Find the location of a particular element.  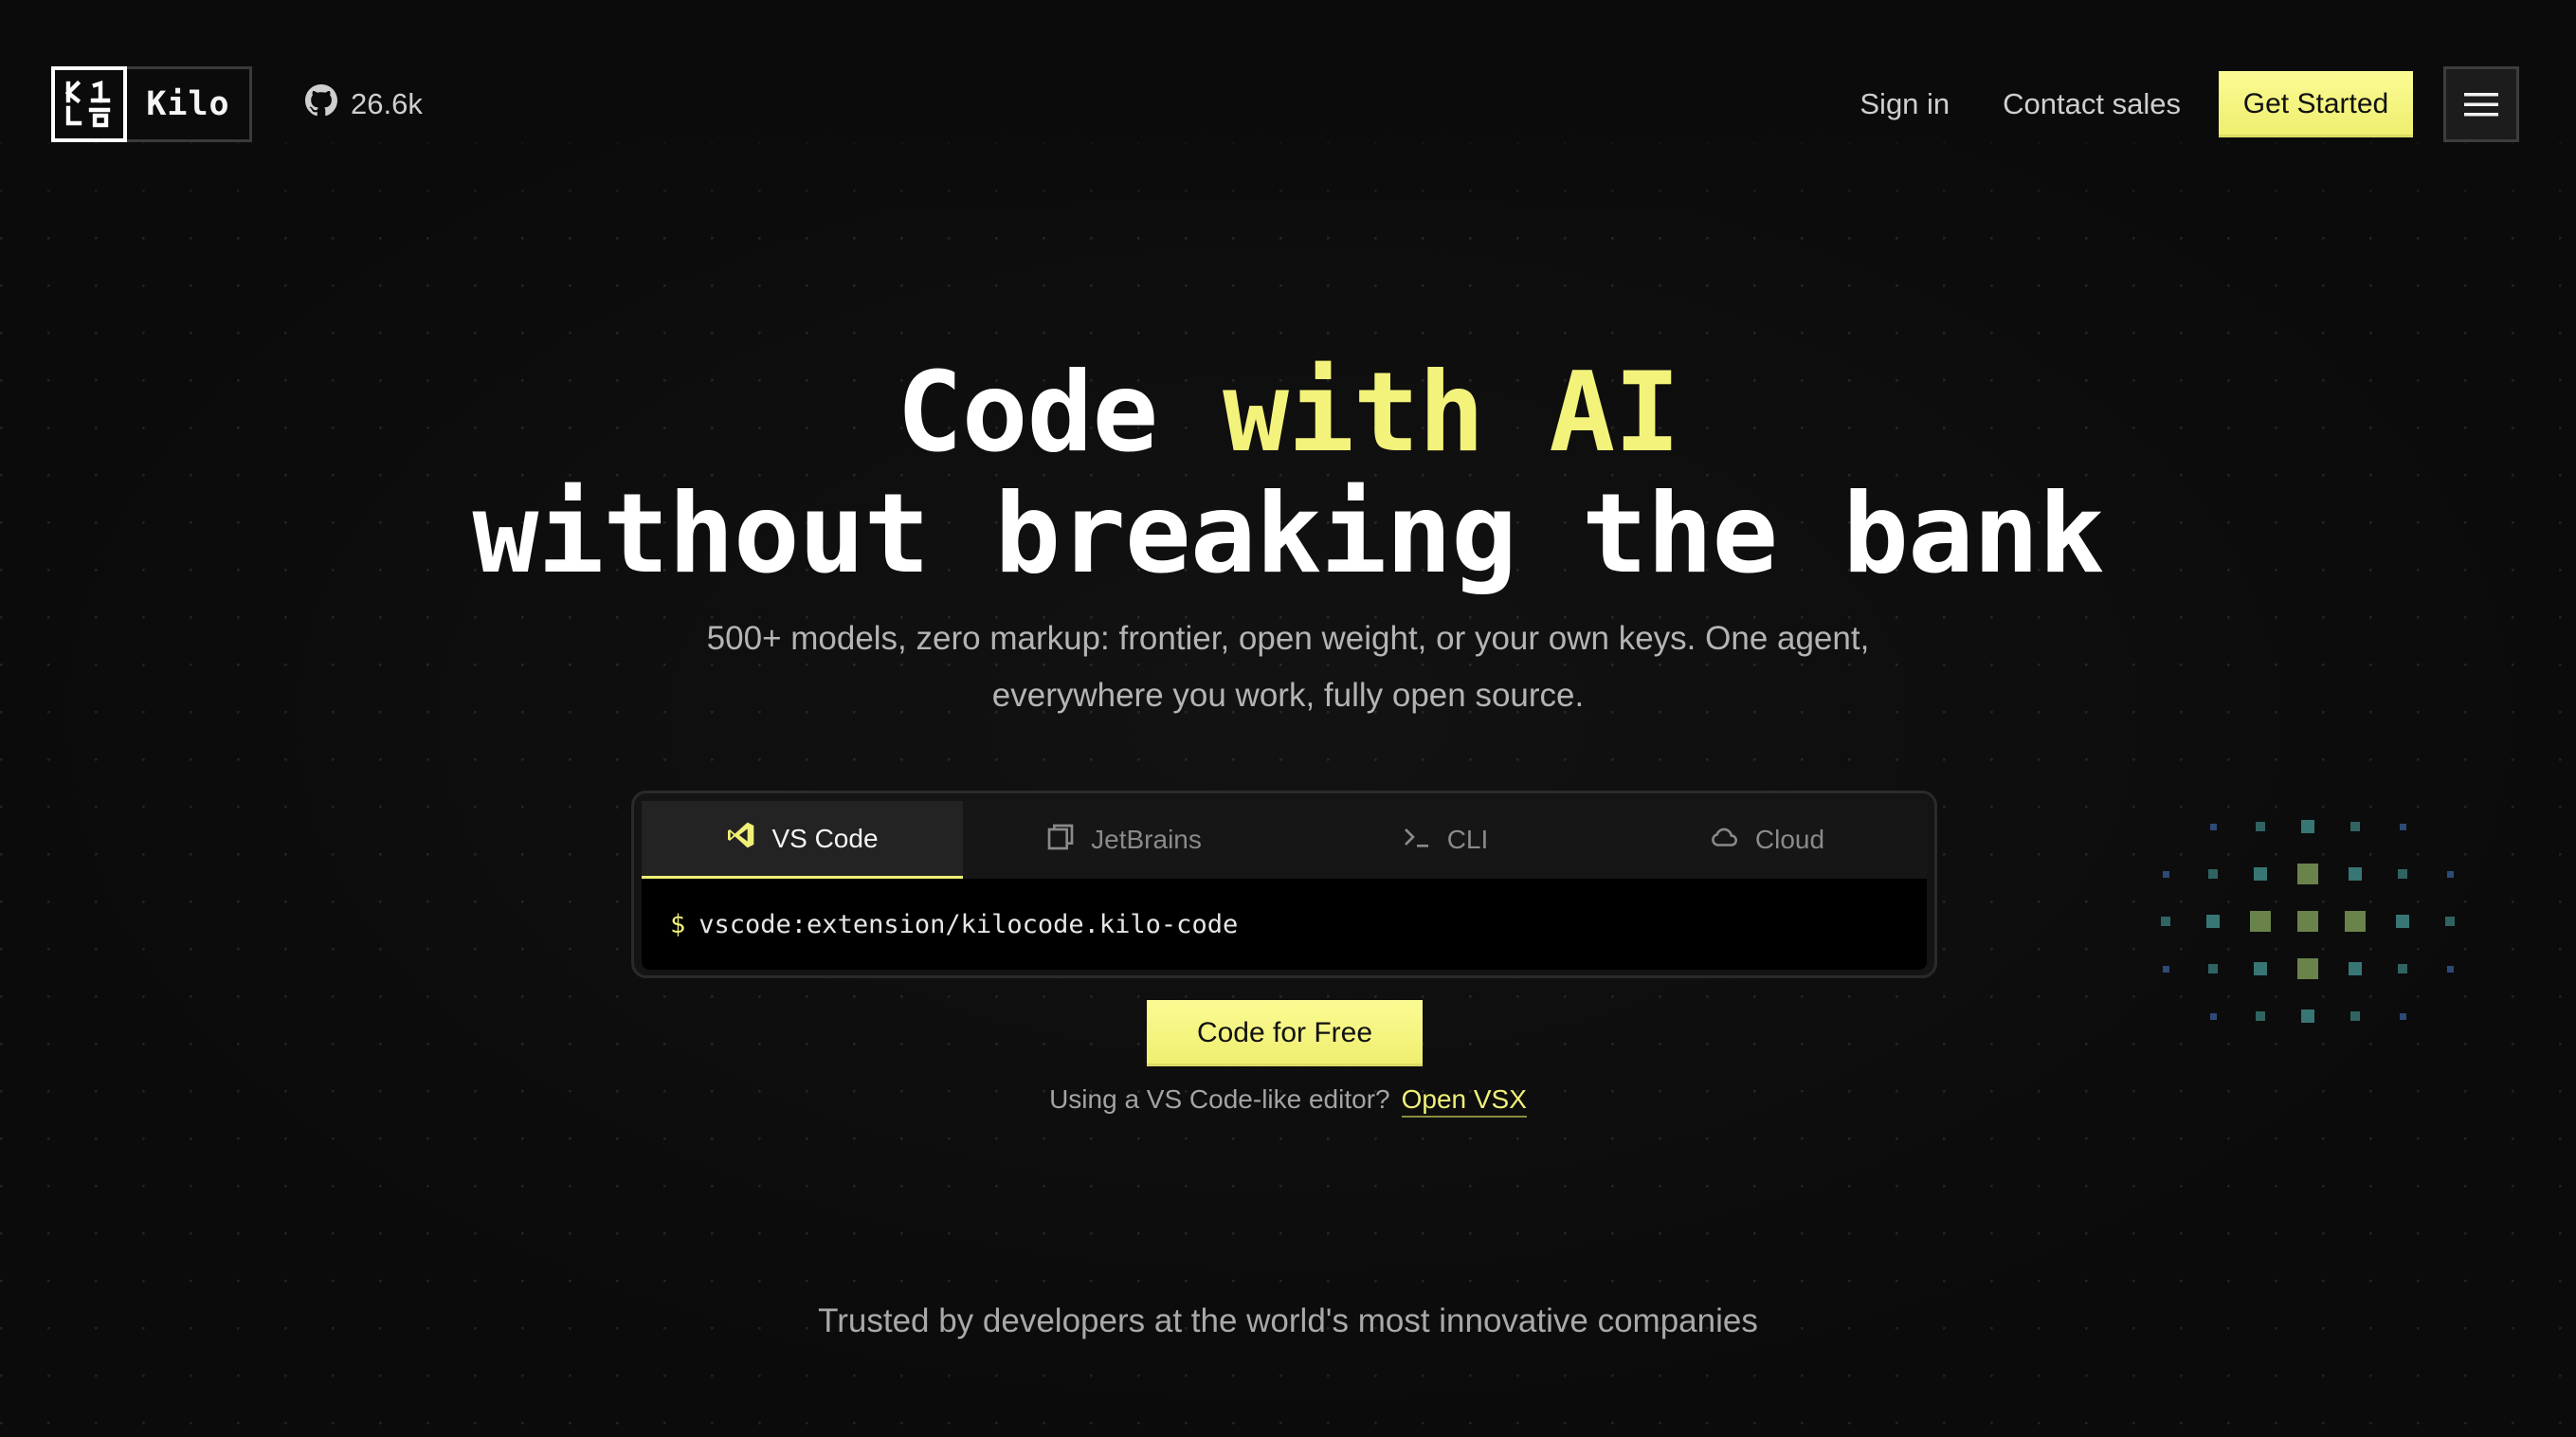

get-started-button: Get Started is located at coordinates (2316, 104).